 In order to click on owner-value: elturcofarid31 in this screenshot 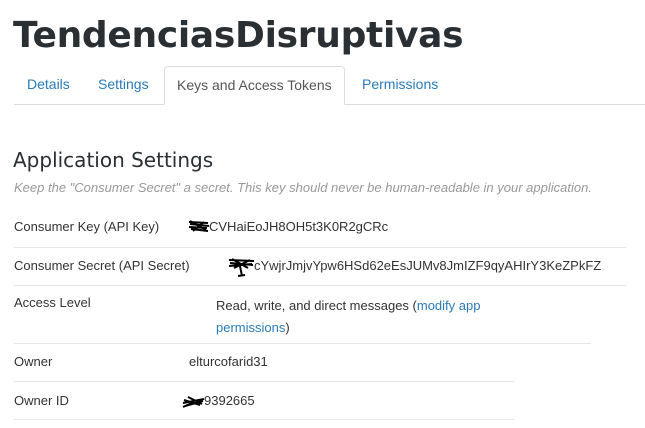, I will do `click(228, 361)`.